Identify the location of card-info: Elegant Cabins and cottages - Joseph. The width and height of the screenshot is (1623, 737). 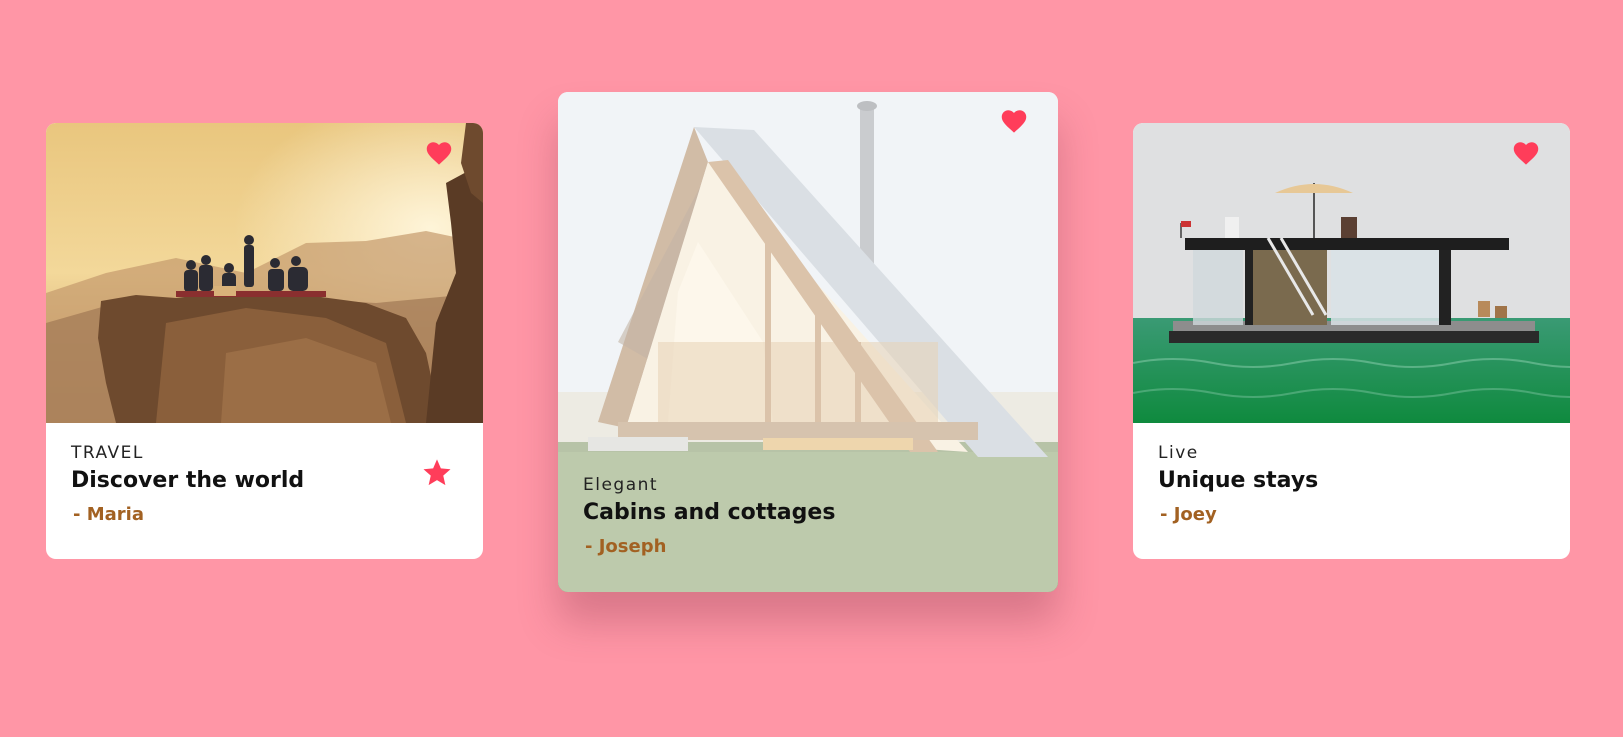
(709, 517).